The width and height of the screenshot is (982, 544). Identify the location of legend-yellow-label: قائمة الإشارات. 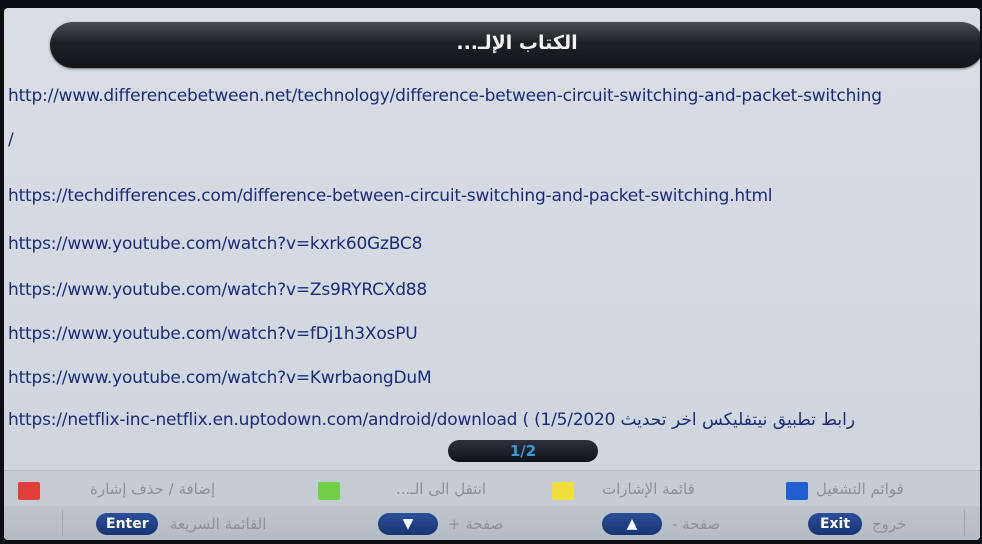
(648, 489).